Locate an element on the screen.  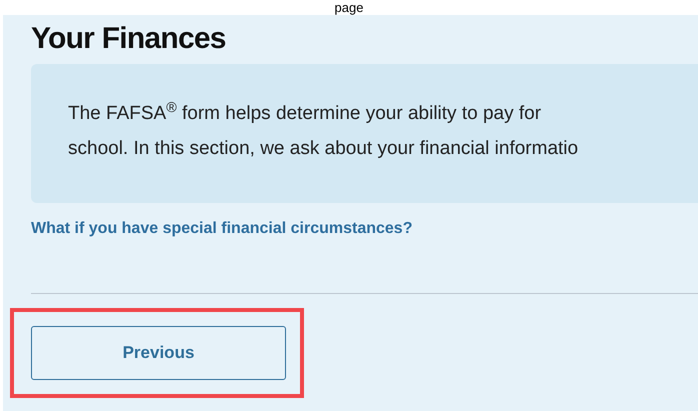
help-link: What if you have special financial circumstances? is located at coordinates (221, 229).